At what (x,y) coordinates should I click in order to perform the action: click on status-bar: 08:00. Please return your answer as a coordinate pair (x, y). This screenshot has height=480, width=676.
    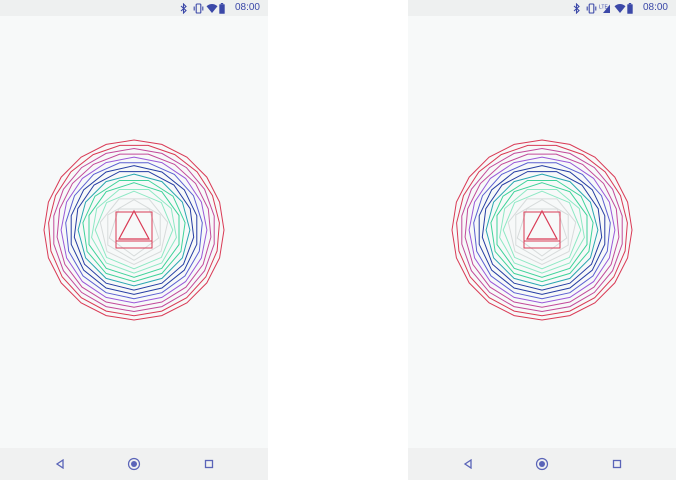
    Looking at the image, I should click on (134, 8).